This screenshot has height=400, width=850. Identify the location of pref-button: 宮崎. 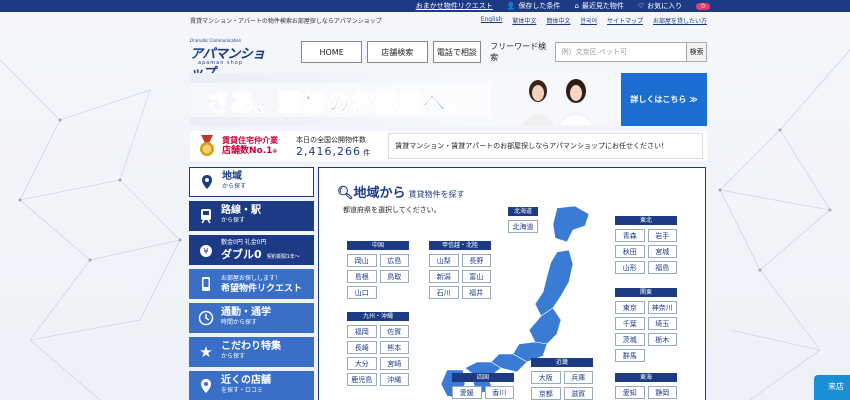
(394, 363).